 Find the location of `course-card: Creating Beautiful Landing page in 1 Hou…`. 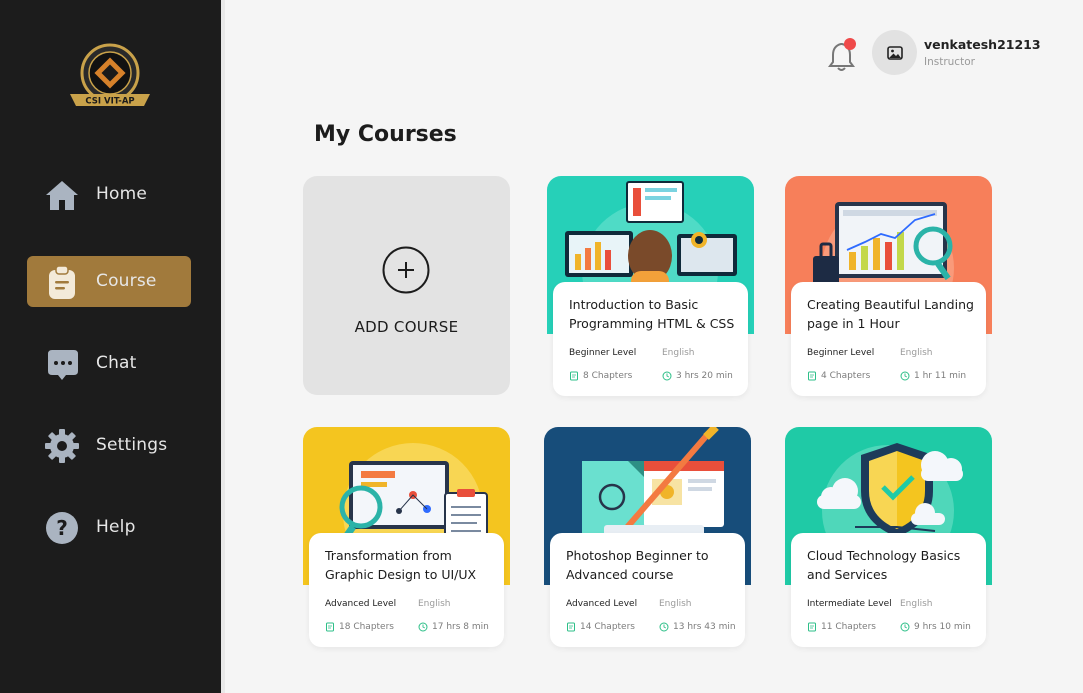

course-card: Creating Beautiful Landing page in 1 Hou… is located at coordinates (888, 286).